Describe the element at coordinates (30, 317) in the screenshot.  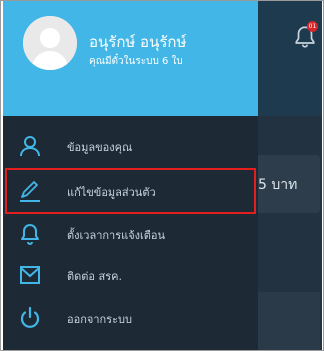
I see `power-icon` at that location.